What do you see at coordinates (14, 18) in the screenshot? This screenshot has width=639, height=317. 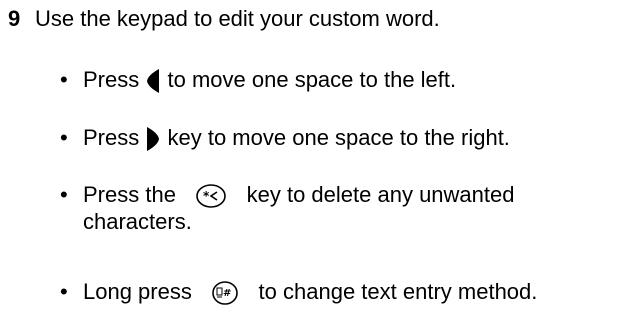 I see `step-number: 9` at bounding box center [14, 18].